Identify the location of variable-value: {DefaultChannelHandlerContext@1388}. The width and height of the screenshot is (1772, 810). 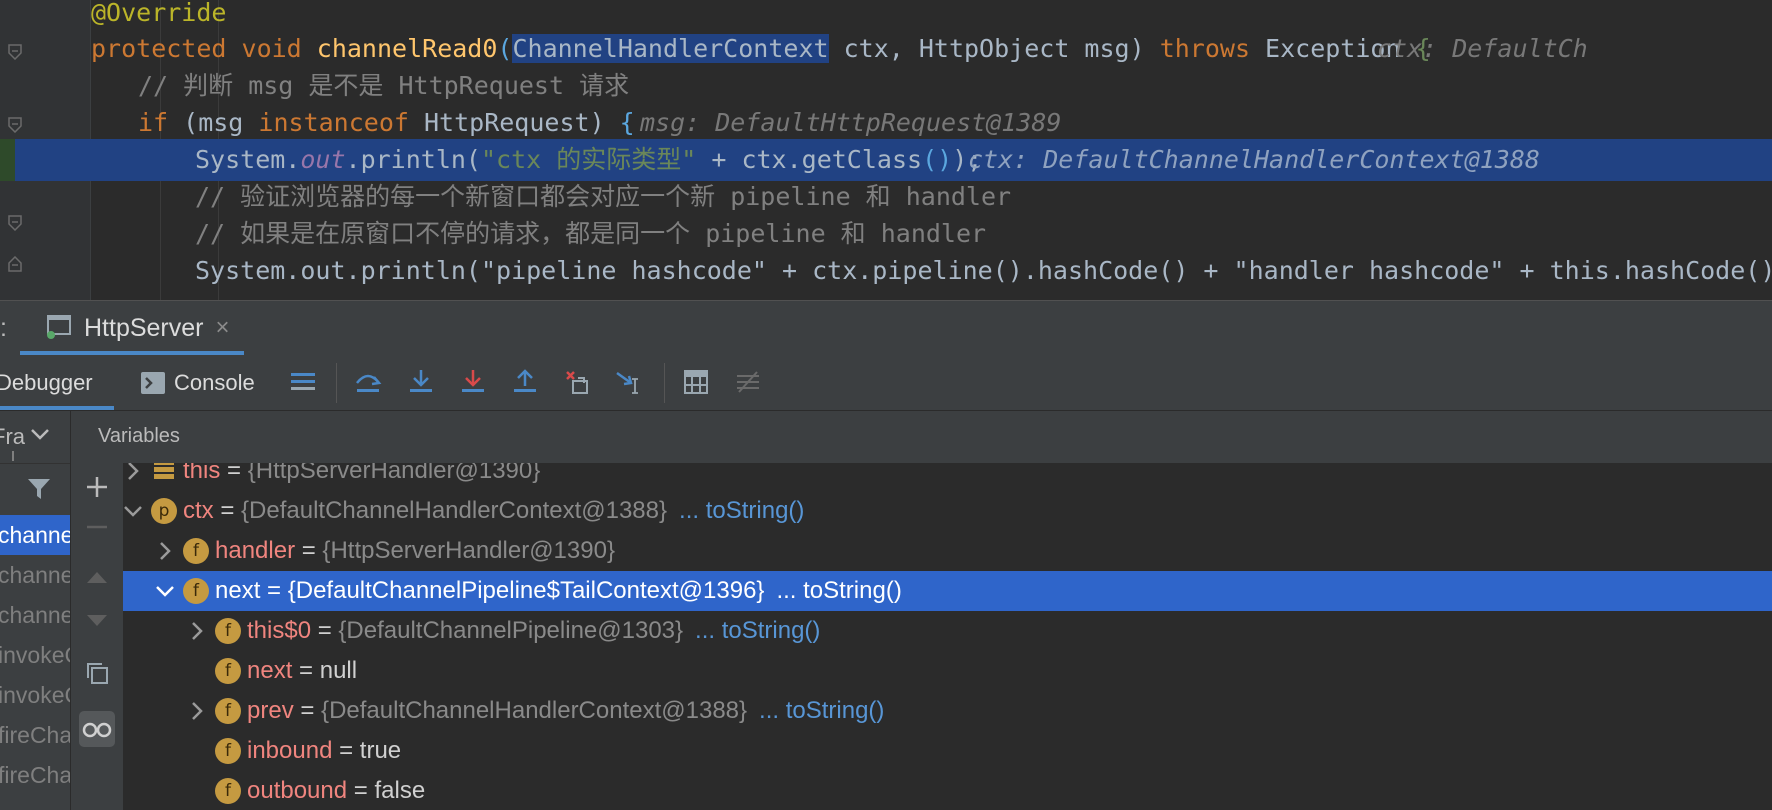
(534, 710).